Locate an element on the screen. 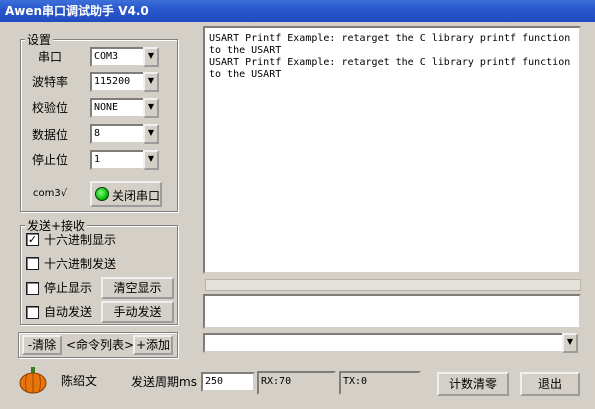  port-dropdown-button: ▼ is located at coordinates (151, 57).